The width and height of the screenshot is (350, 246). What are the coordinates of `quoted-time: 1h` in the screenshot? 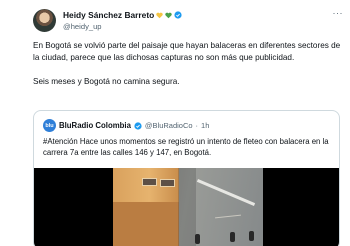 It's located at (205, 125).